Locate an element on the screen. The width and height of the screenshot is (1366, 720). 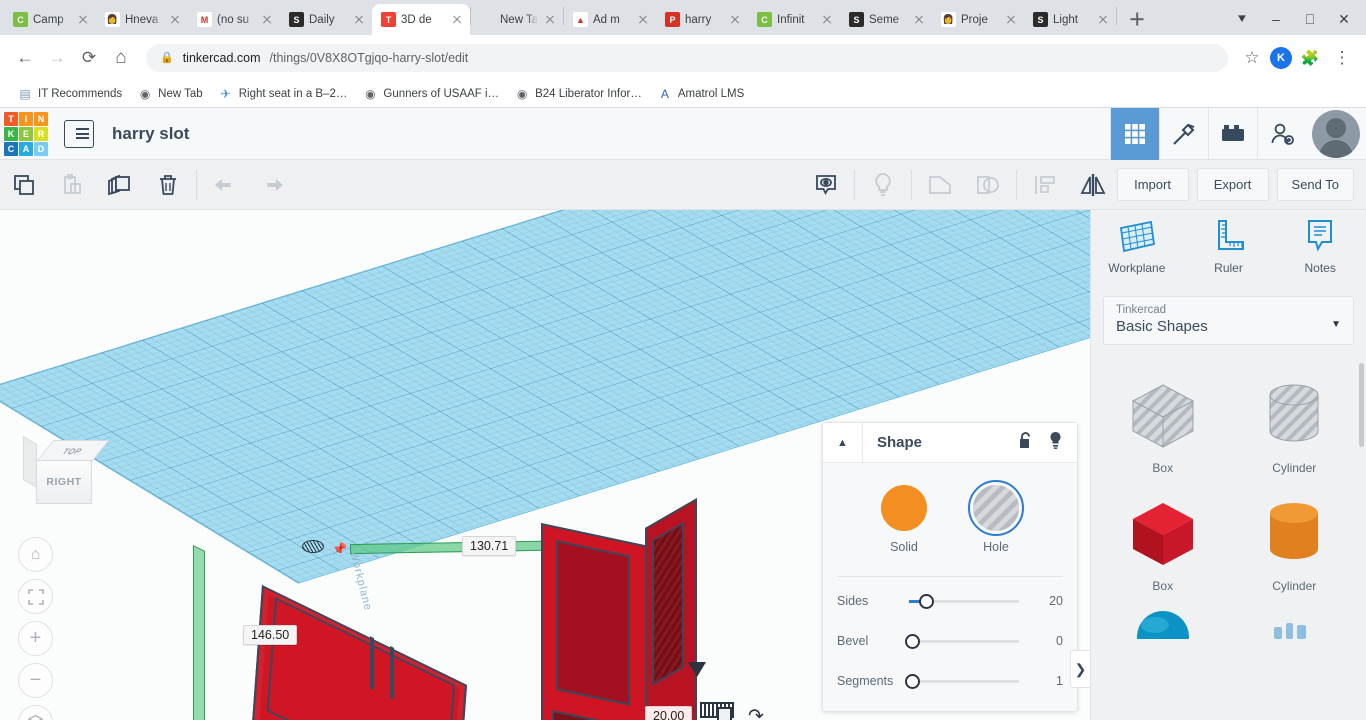
browser-tab-4: T 3D de is located at coordinates (421, 19).